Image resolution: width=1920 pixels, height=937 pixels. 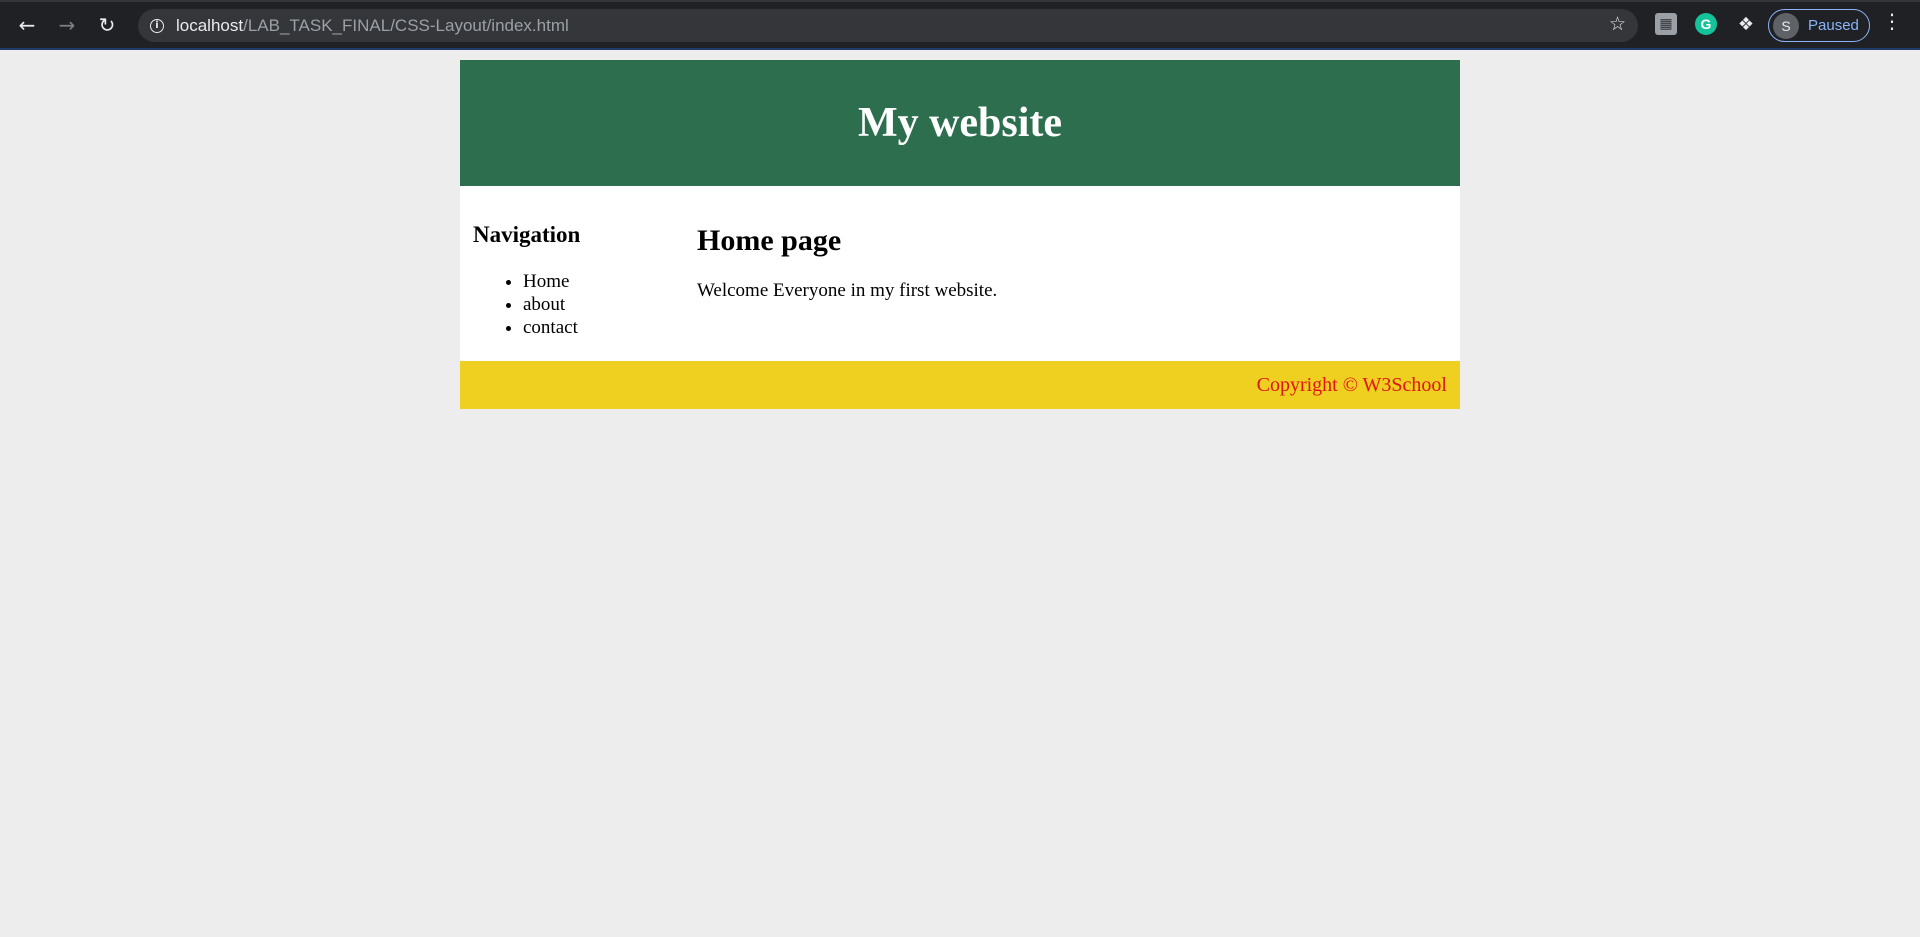 What do you see at coordinates (550, 327) in the screenshot?
I see `nav-link-contact: contact` at bounding box center [550, 327].